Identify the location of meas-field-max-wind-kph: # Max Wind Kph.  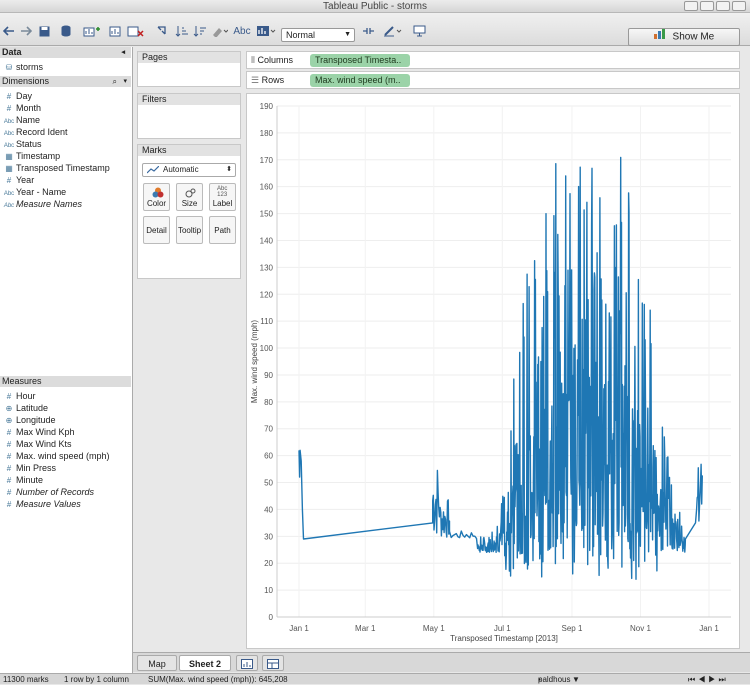
(38, 432).